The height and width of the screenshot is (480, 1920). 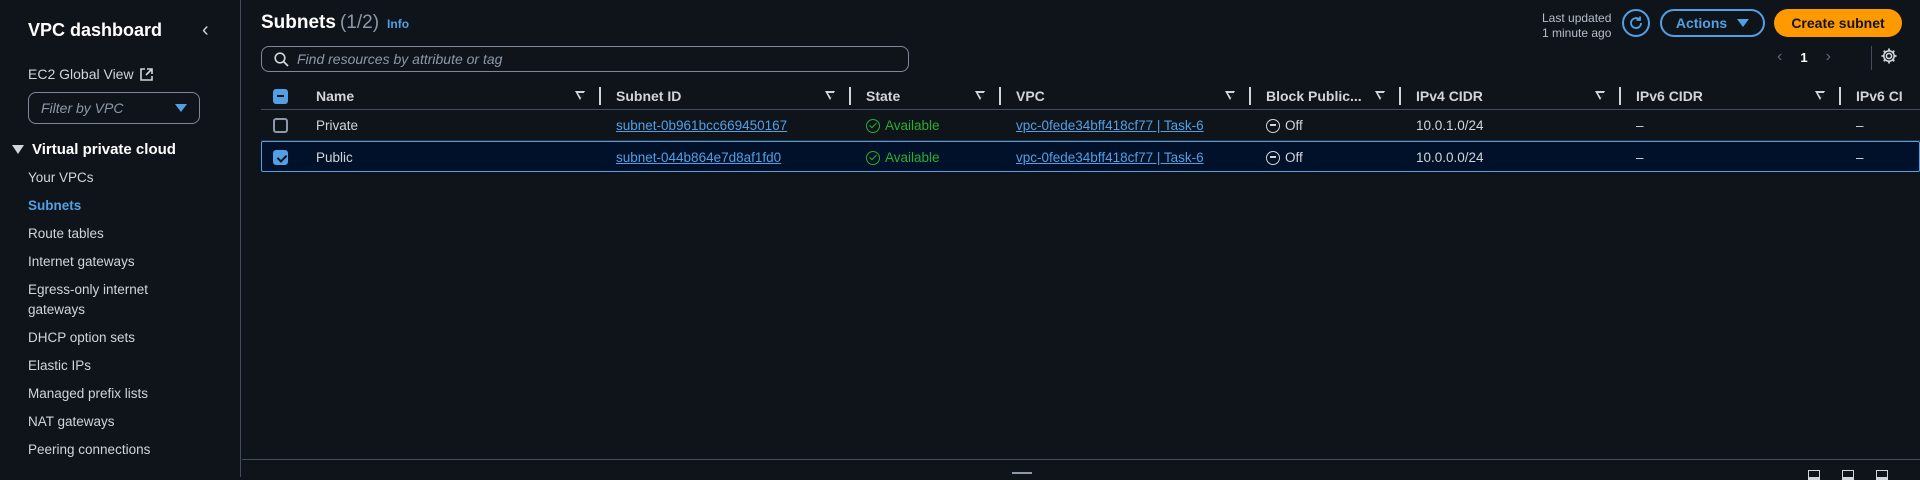 What do you see at coordinates (108, 178) in the screenshot?
I see `sidebar-item-your-vpcs: Your VPCs` at bounding box center [108, 178].